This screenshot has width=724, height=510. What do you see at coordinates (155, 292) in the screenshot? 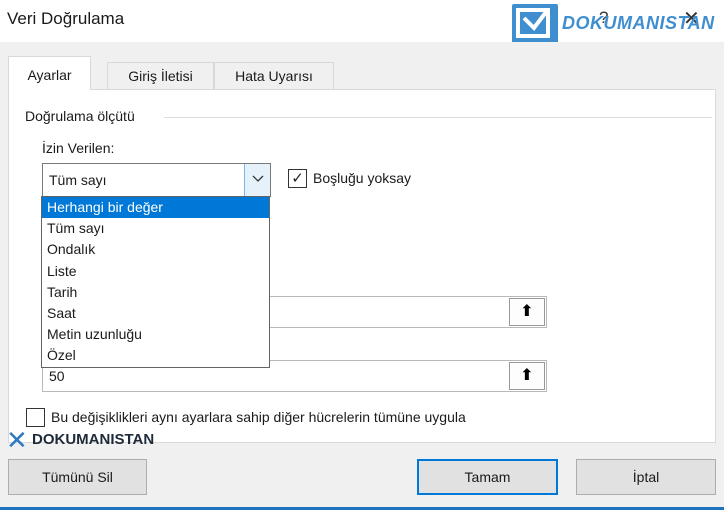
I see `dropdown-option: Tarih` at bounding box center [155, 292].